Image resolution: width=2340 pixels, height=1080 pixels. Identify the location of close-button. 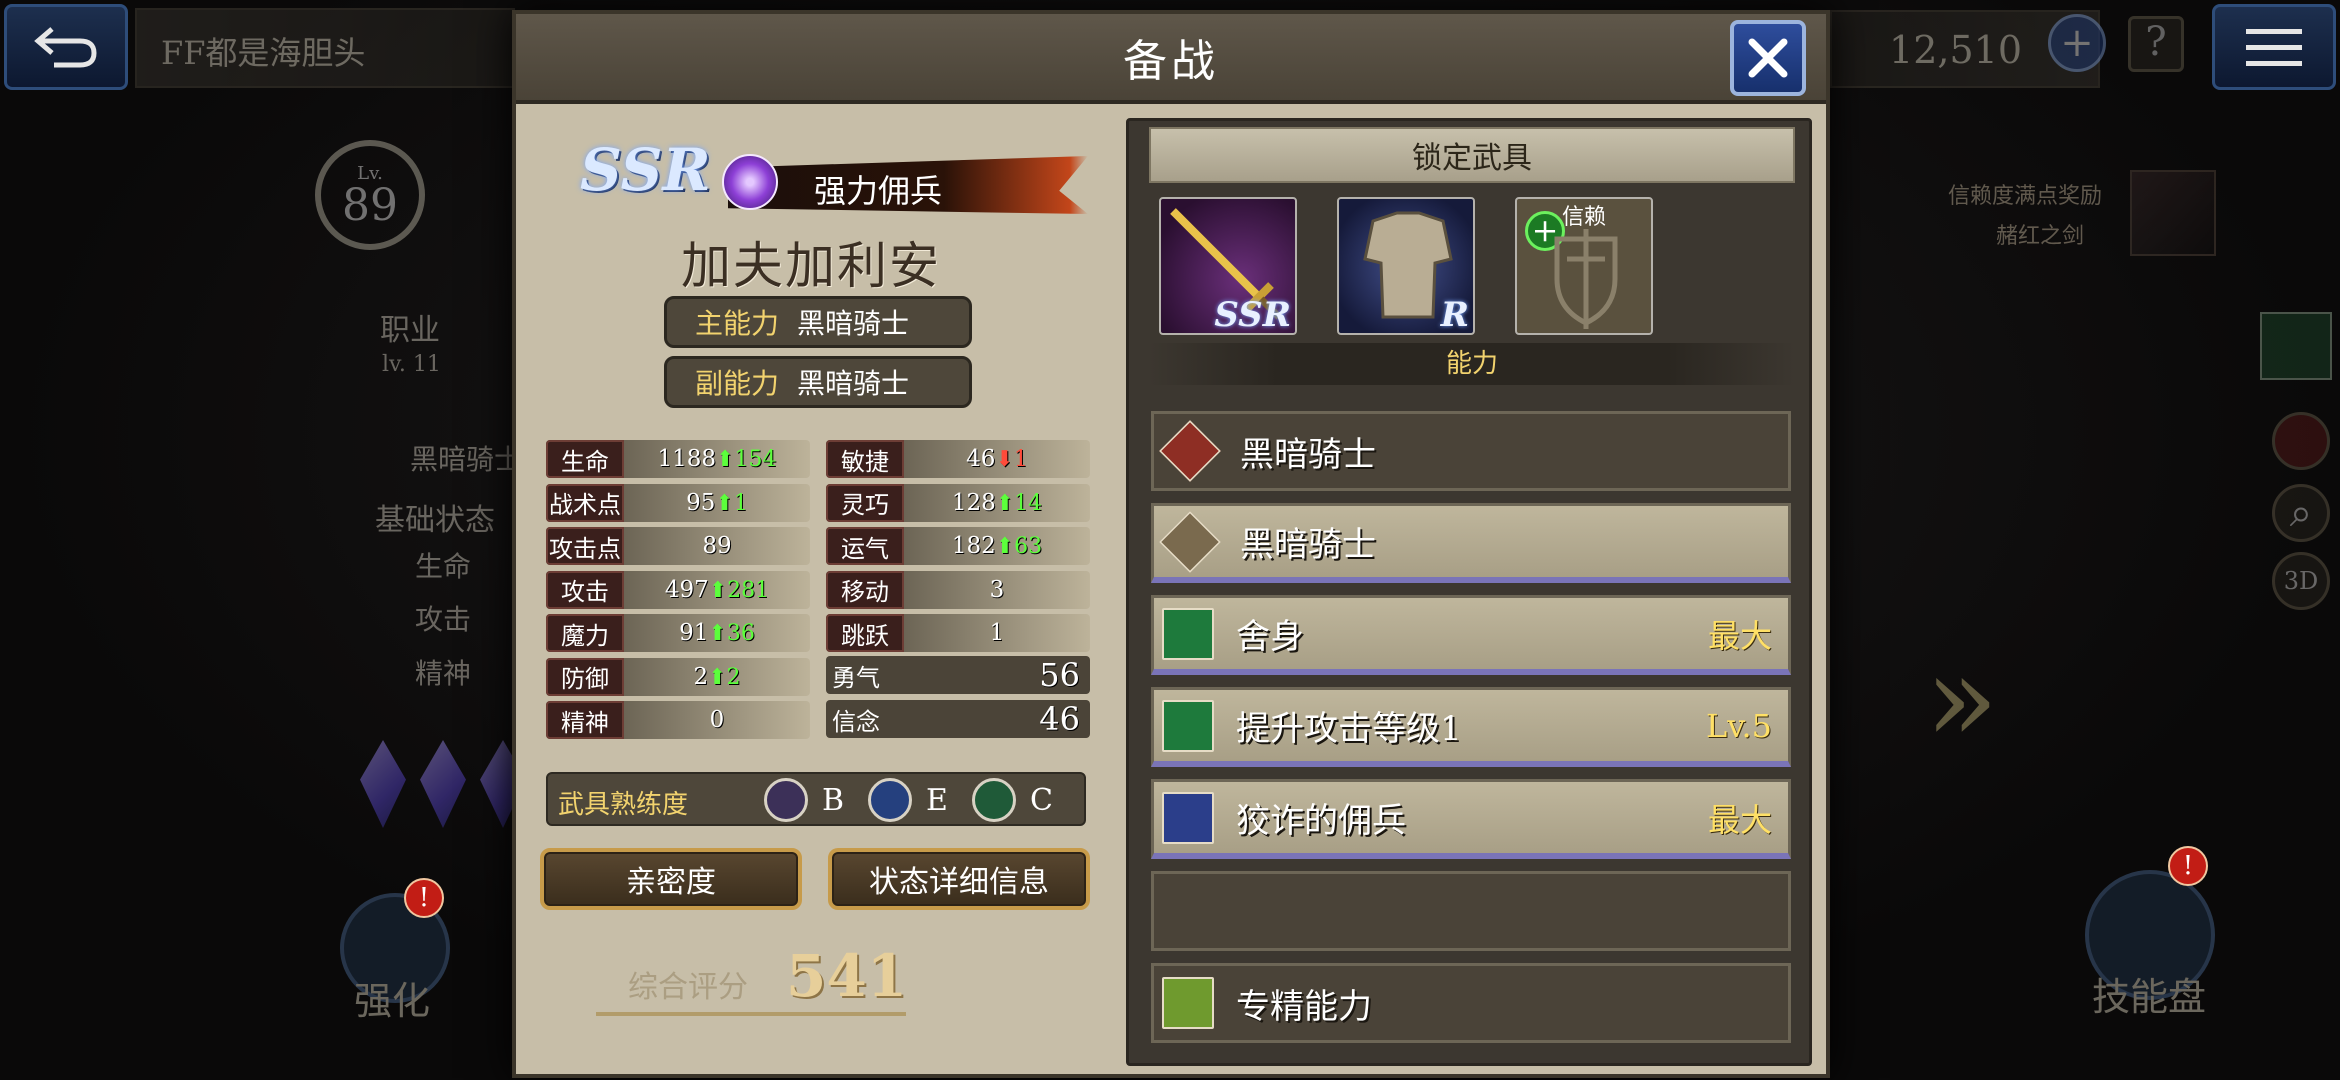
(1768, 58).